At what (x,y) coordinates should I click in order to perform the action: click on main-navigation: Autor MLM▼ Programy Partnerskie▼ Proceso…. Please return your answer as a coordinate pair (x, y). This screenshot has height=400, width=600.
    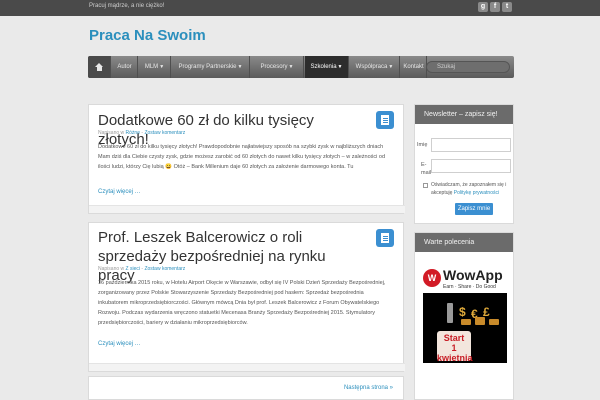
    Looking at the image, I should click on (301, 67).